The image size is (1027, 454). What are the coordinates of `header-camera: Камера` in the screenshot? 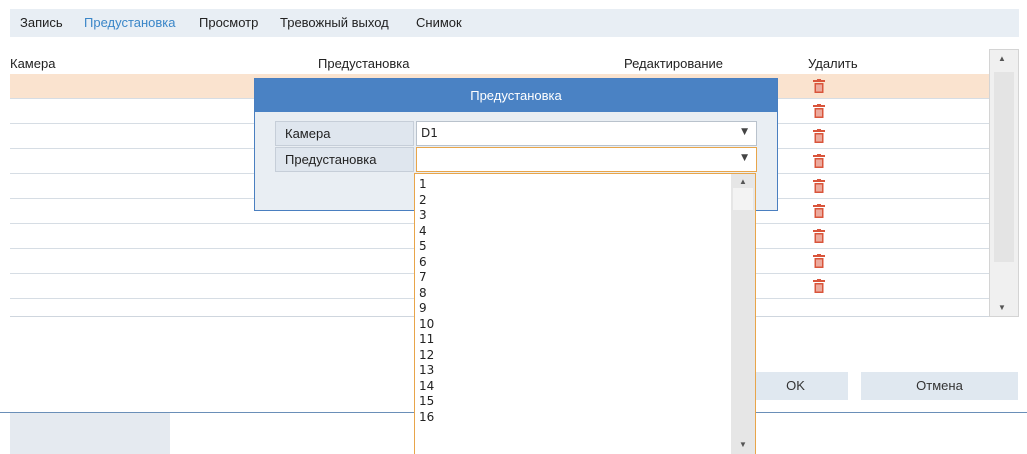 It's located at (33, 63).